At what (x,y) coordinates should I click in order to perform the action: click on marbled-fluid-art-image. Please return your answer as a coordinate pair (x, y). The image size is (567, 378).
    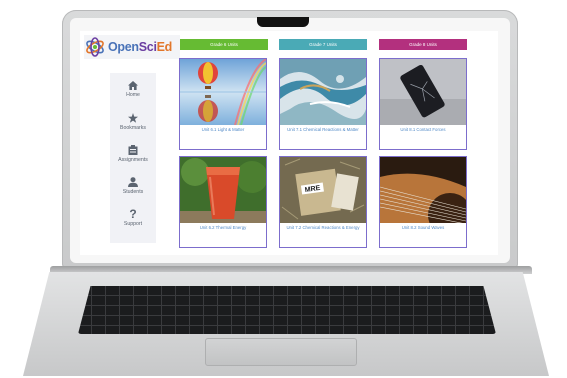
    Looking at the image, I should click on (323, 92).